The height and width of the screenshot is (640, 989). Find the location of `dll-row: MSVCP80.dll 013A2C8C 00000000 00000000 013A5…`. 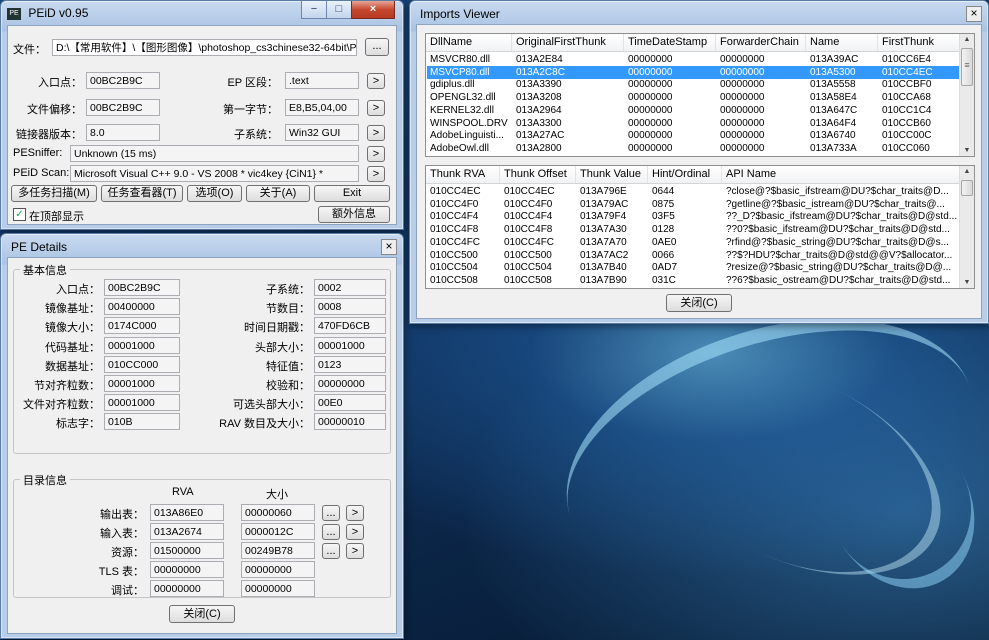

dll-row: MSVCP80.dll 013A2C8C 00000000 00000000 013A5… is located at coordinates (693, 72).